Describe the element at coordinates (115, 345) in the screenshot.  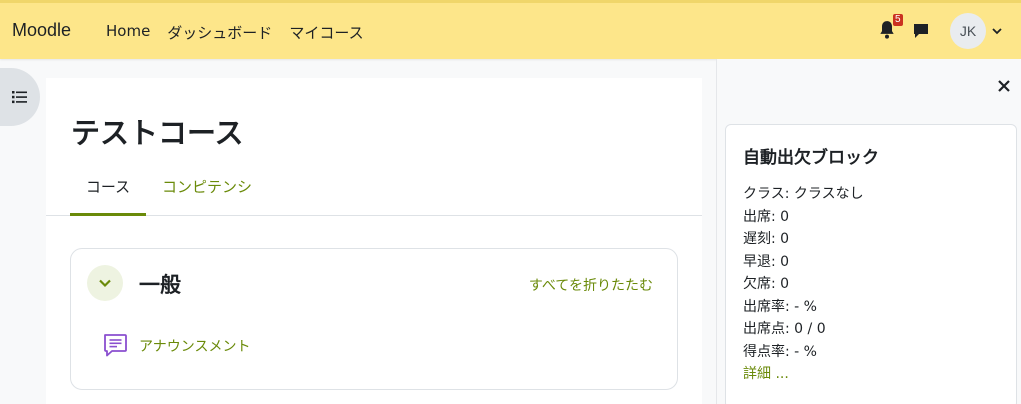
I see `forum-icon` at that location.